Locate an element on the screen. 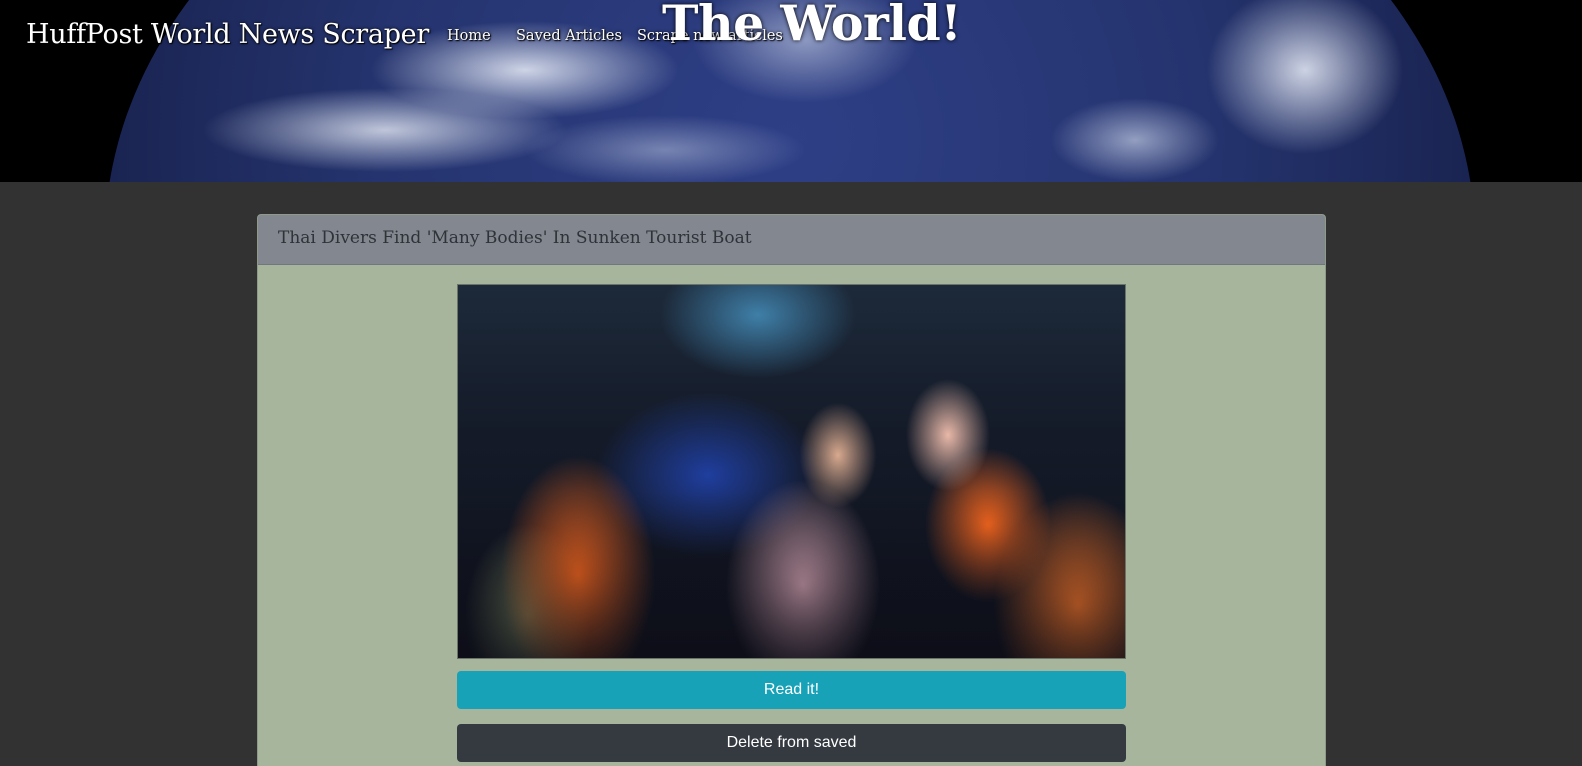  brand-logo-link: HuffPost World News Scraper is located at coordinates (227, 34).